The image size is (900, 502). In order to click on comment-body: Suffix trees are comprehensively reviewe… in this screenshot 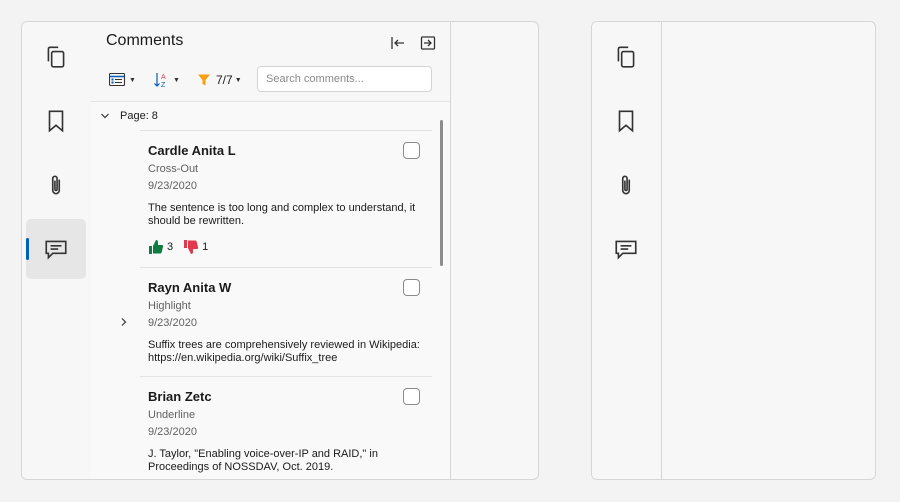, I will do `click(284, 351)`.